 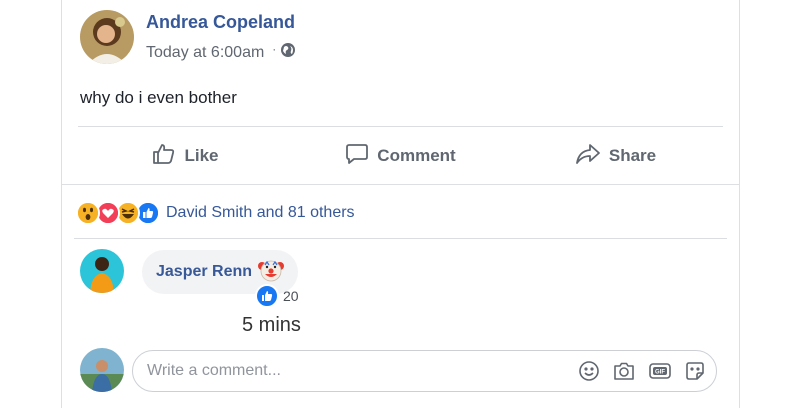 I want to click on svg-text: GIF, so click(x=660, y=373).